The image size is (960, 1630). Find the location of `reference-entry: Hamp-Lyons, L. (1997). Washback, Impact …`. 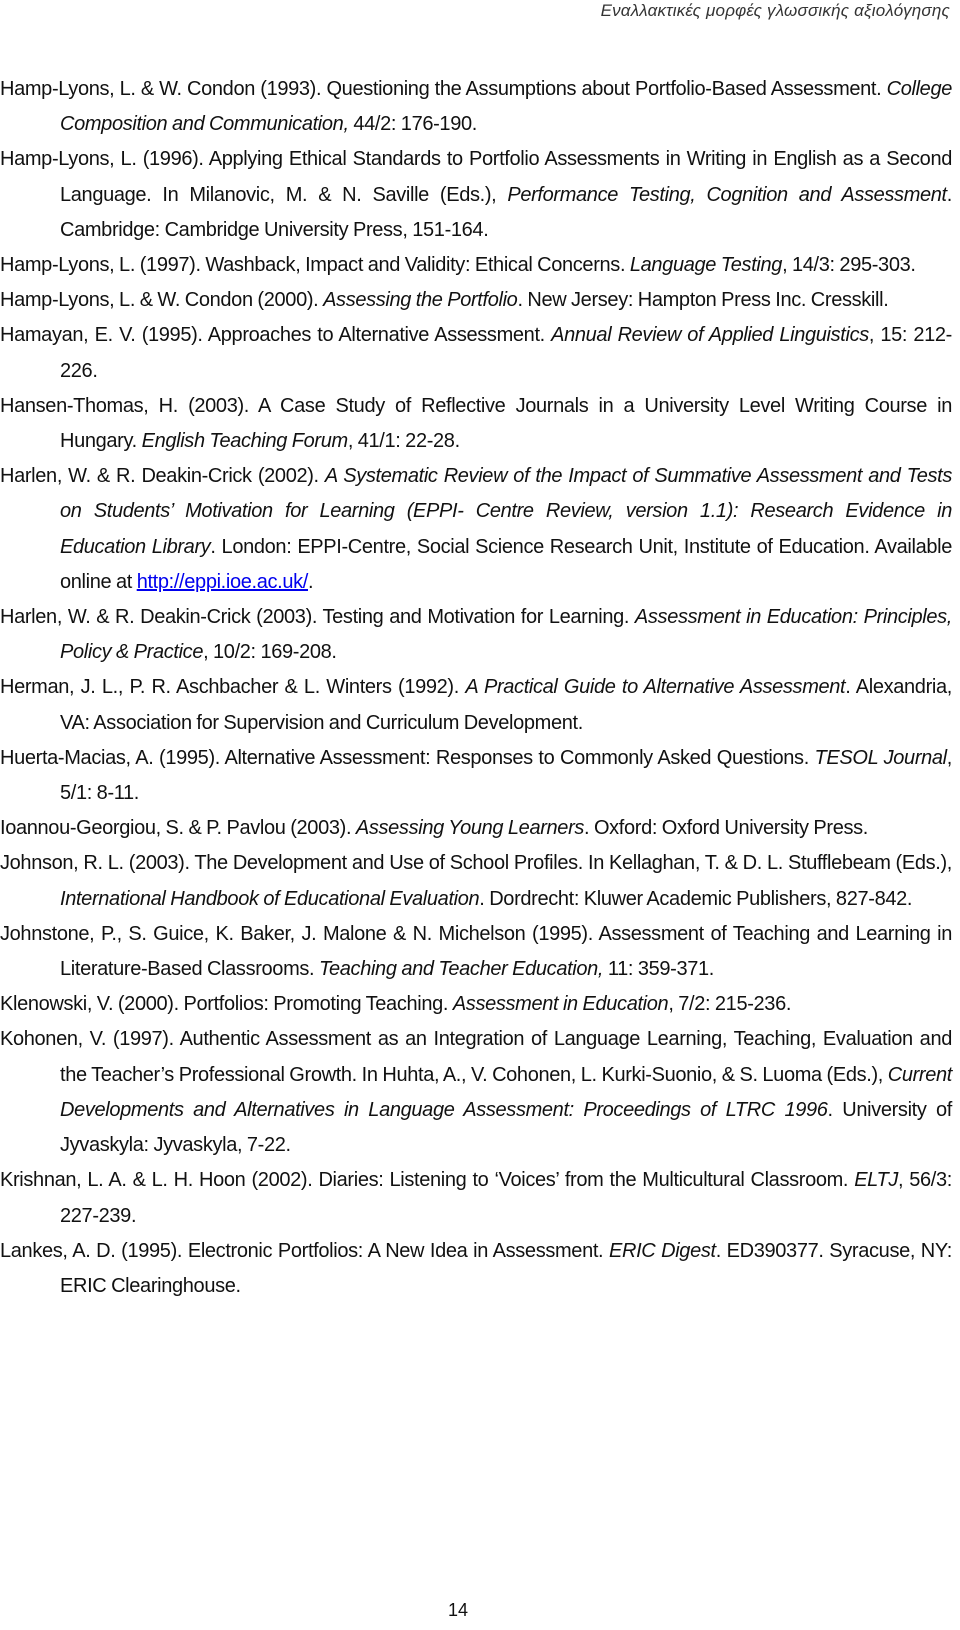

reference-entry: Hamp-Lyons, L. (1997). Washback, Impact … is located at coordinates (476, 265).